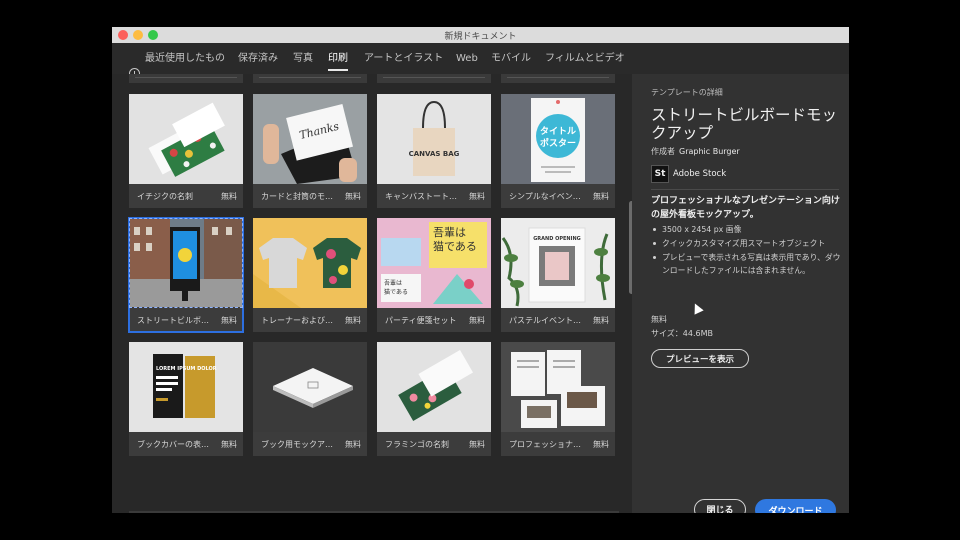 The image size is (960, 540). What do you see at coordinates (185, 58) in the screenshot?
I see `tab-recent: 最近使用したもの` at bounding box center [185, 58].